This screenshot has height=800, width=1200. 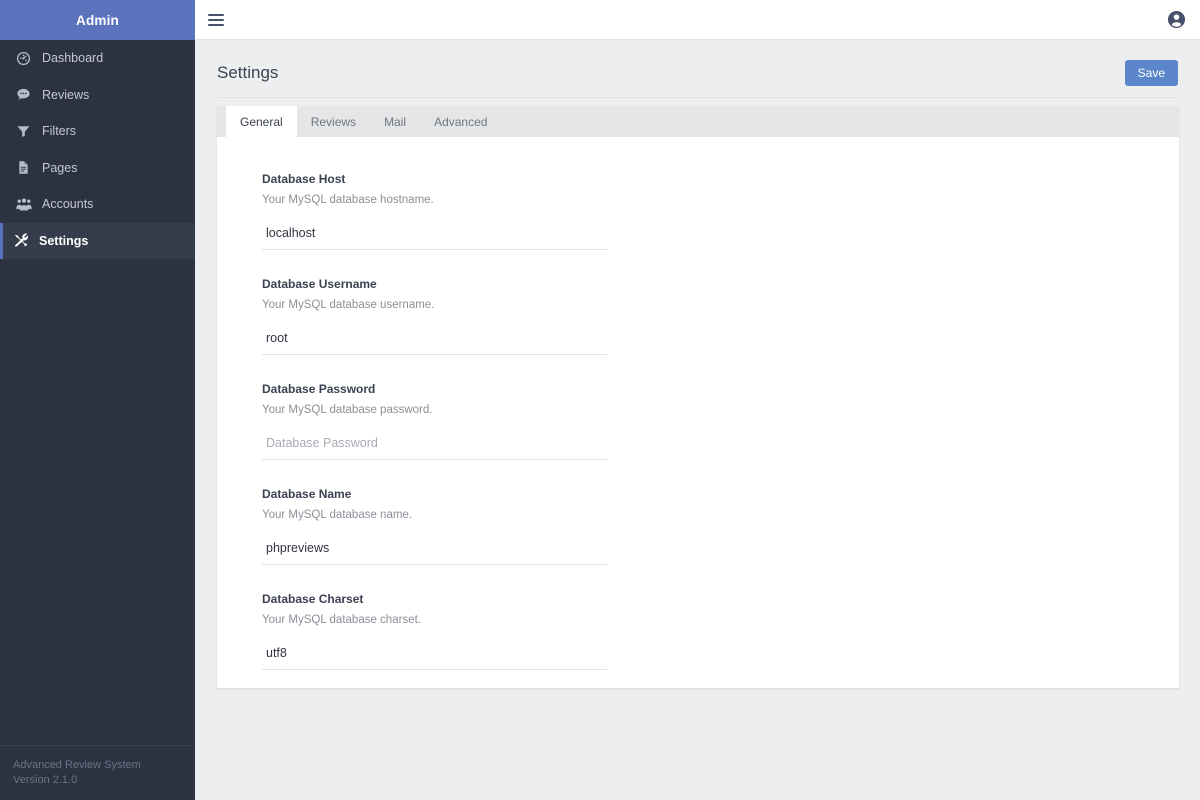 What do you see at coordinates (29, 131) in the screenshot?
I see `funnel-filter-icon` at bounding box center [29, 131].